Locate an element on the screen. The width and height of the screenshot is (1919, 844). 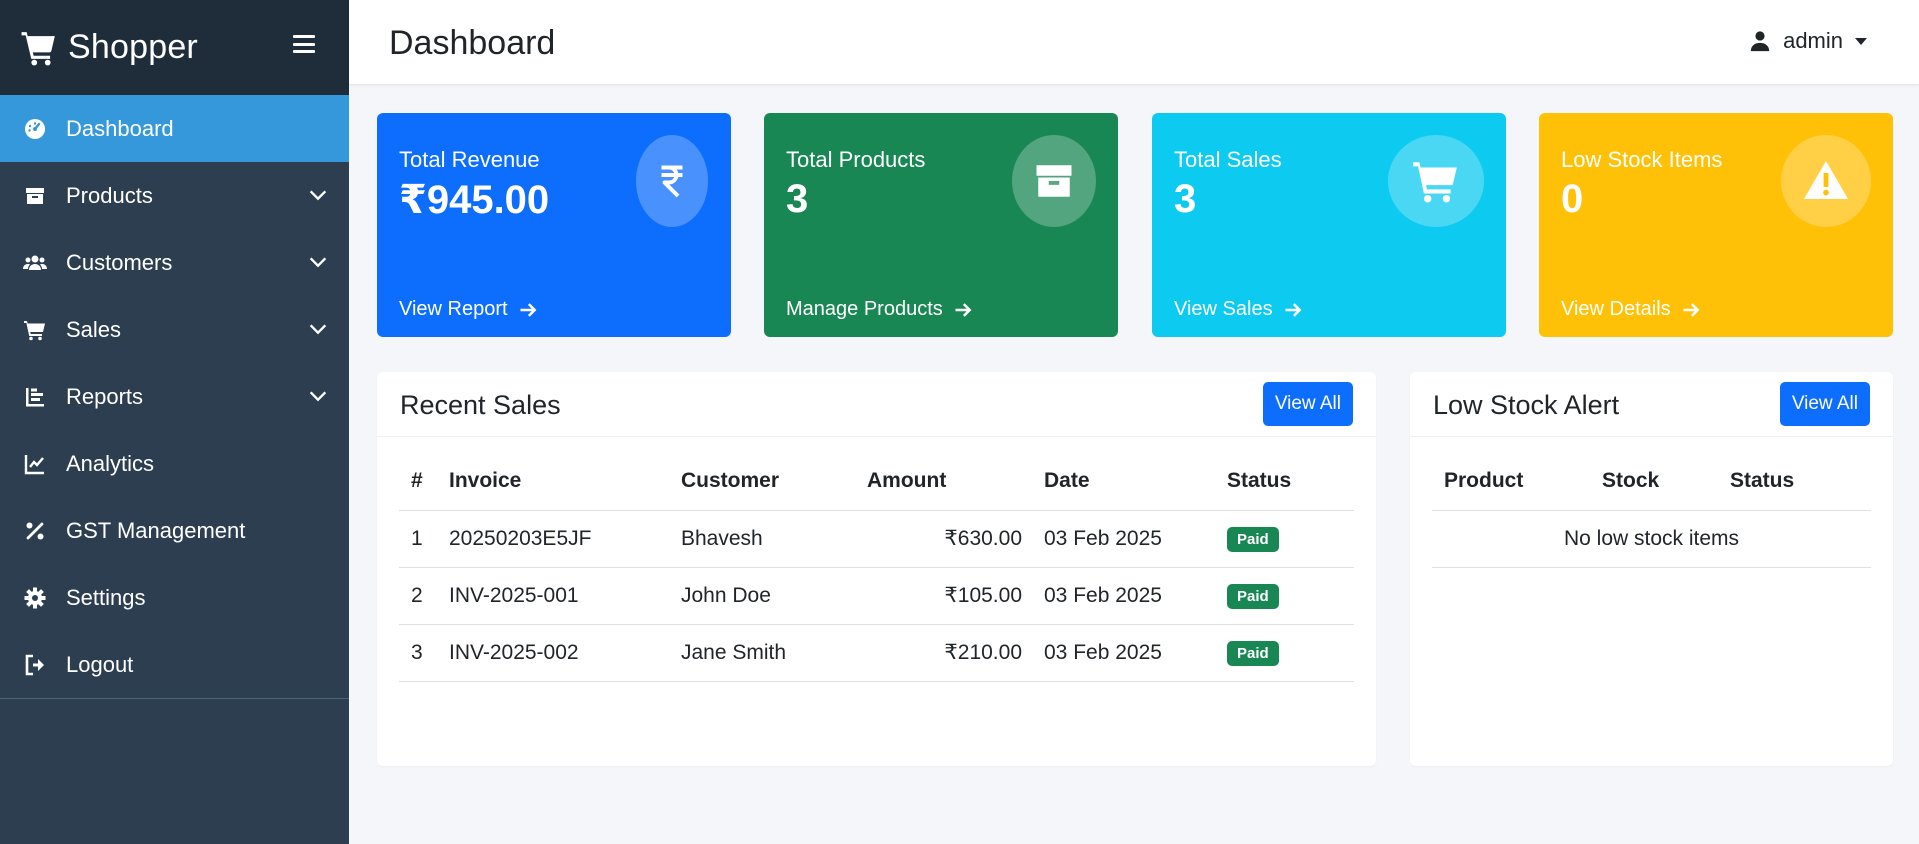
sidebar-item-analytics: Analytics is located at coordinates (174, 463).